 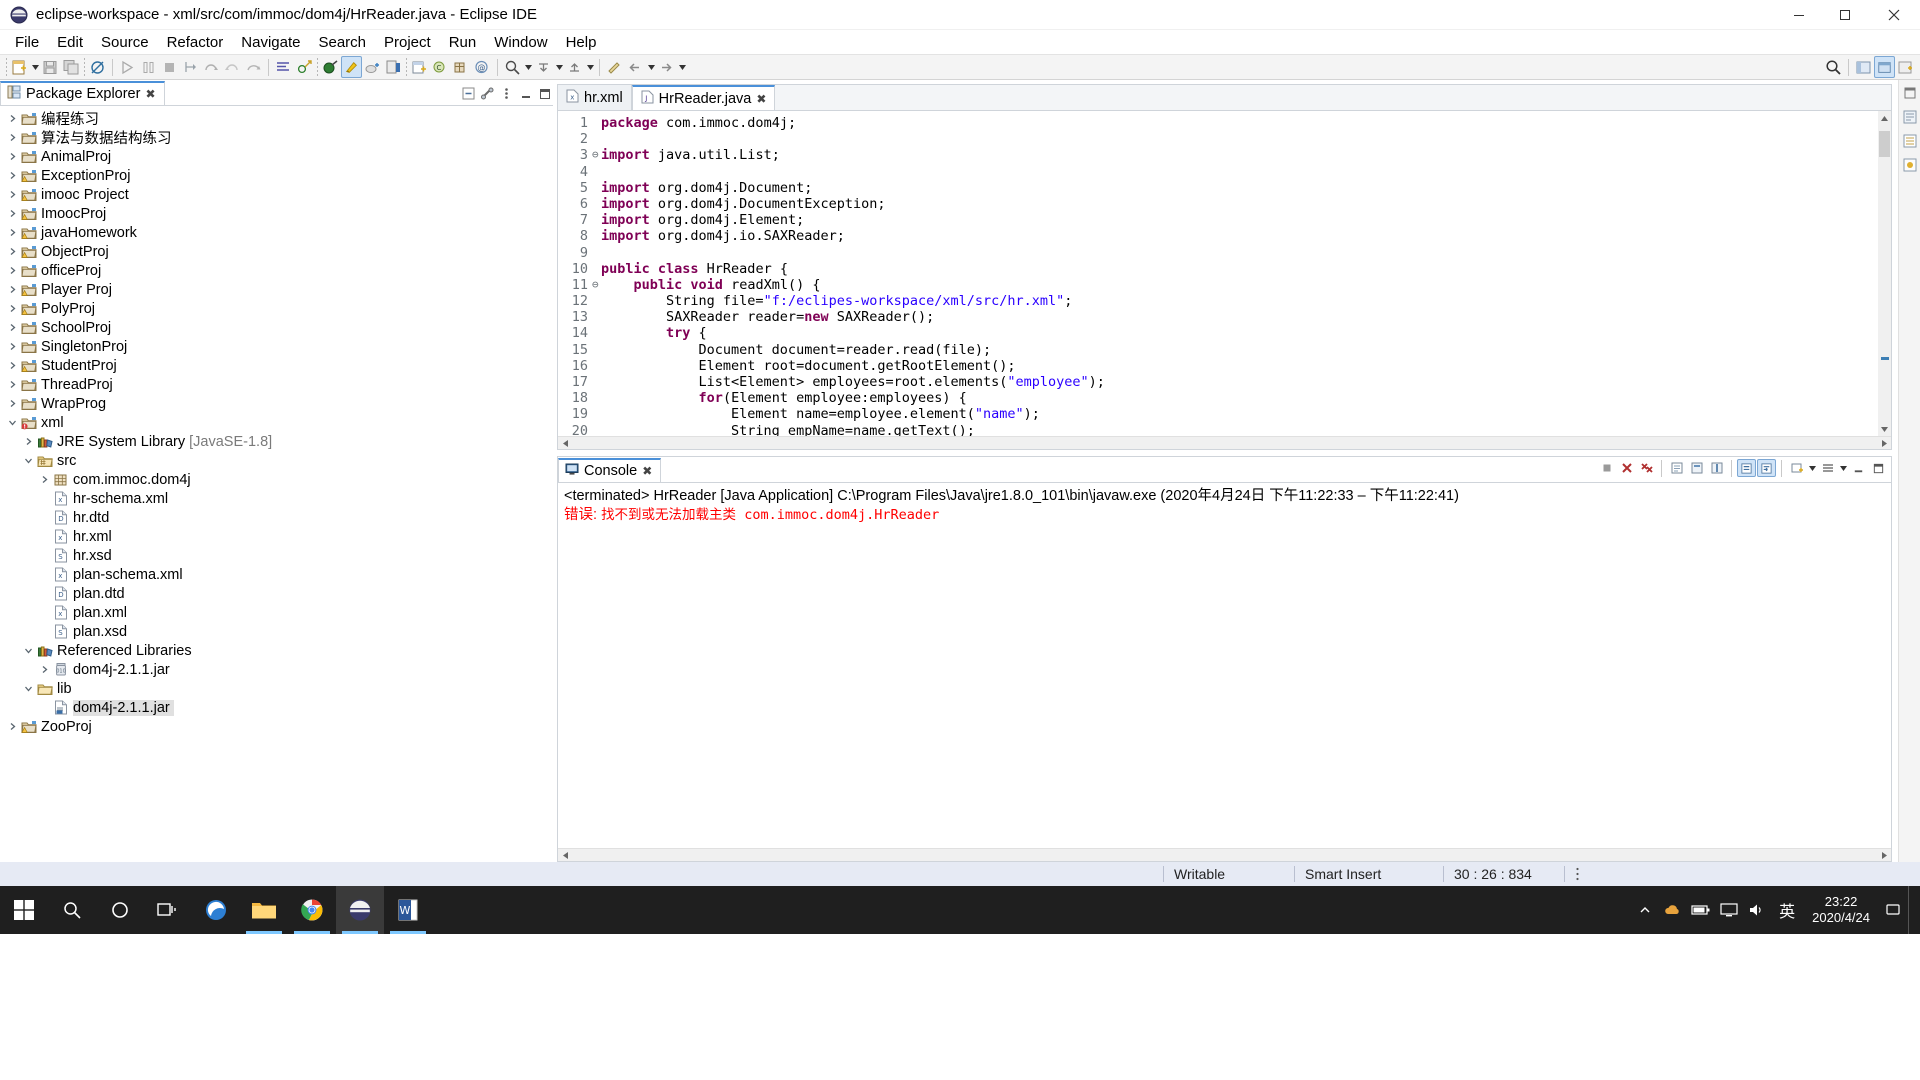 What do you see at coordinates (1796, 468) in the screenshot?
I see `new-console-view-icon` at bounding box center [1796, 468].